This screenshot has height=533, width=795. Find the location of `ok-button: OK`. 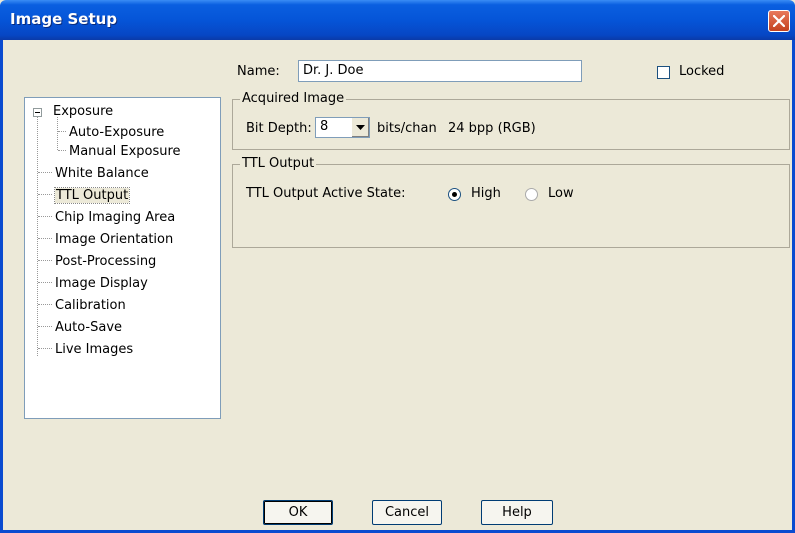

ok-button: OK is located at coordinates (298, 512).